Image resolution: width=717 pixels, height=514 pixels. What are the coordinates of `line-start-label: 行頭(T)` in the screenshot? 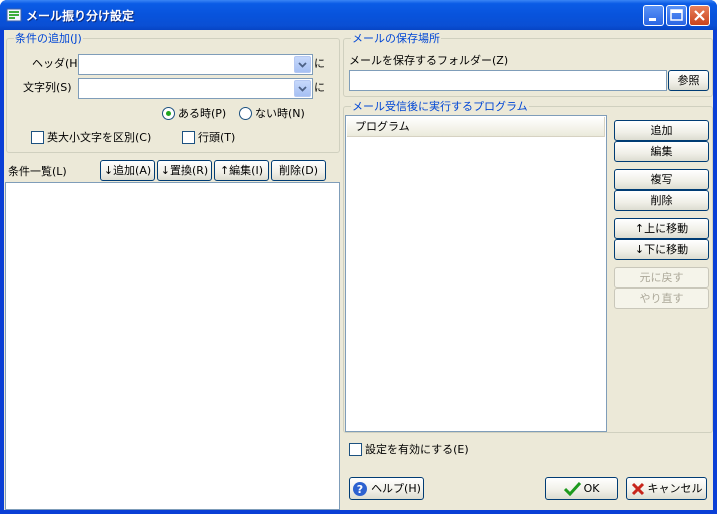 It's located at (216, 138).